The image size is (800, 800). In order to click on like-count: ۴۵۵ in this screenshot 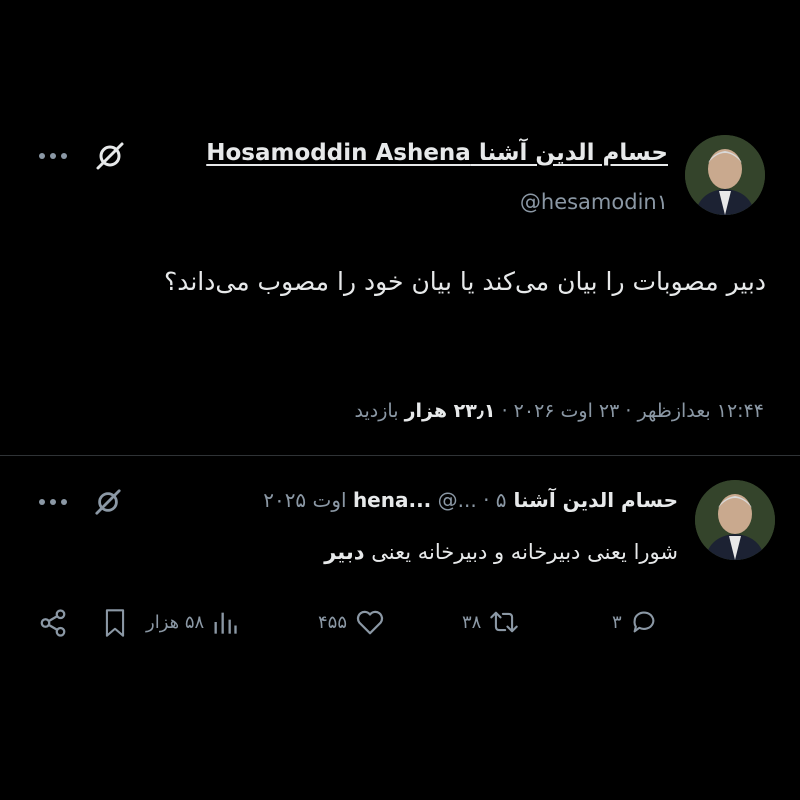, I will do `click(333, 622)`.